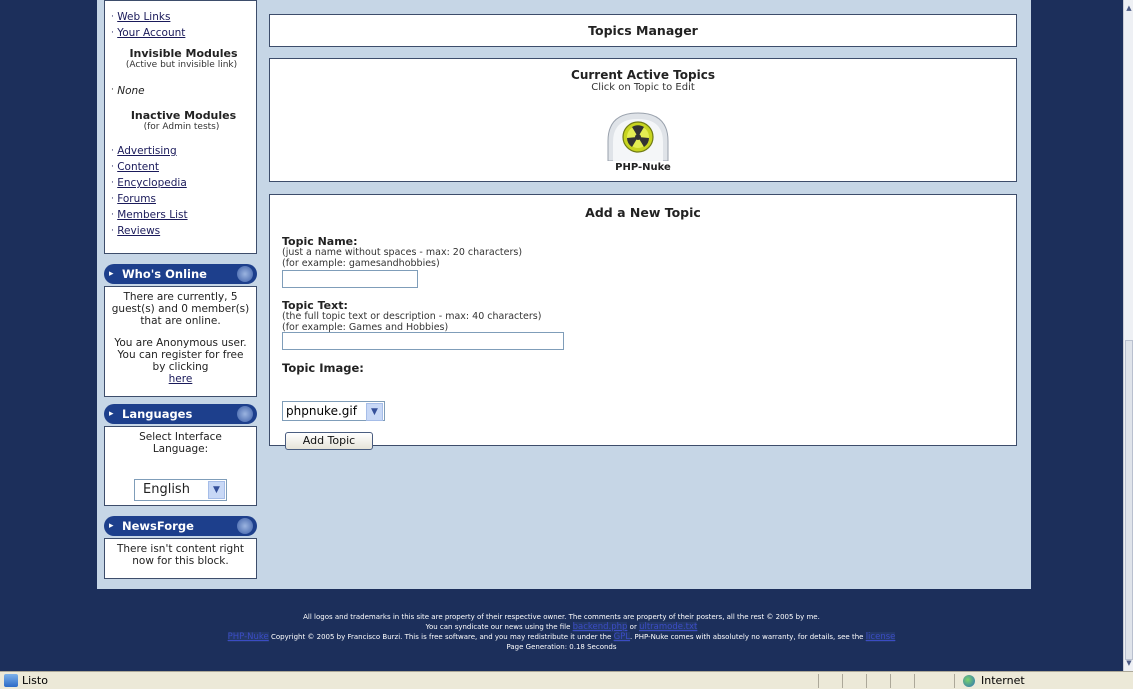 This screenshot has height=689, width=1133. What do you see at coordinates (180, 490) in the screenshot?
I see `language-select: English ▼` at bounding box center [180, 490].